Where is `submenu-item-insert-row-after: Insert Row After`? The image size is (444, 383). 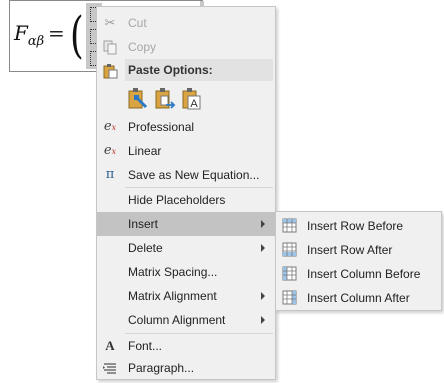 submenu-item-insert-row-after: Insert Row After is located at coordinates (358, 250).